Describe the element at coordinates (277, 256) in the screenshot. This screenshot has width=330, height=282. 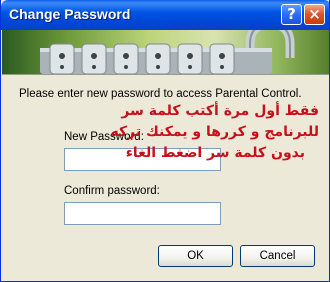
I see `cancel-button: Cancel` at that location.